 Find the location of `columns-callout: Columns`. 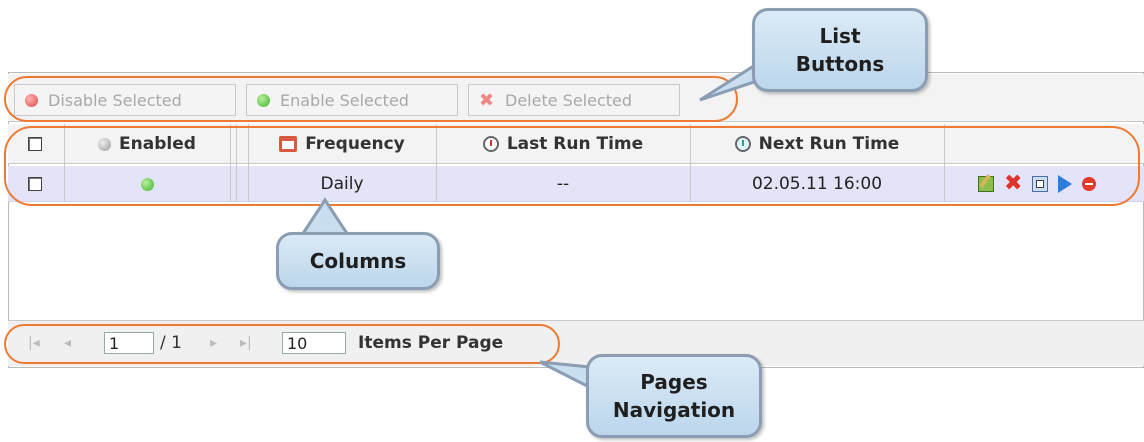

columns-callout: Columns is located at coordinates (358, 261).